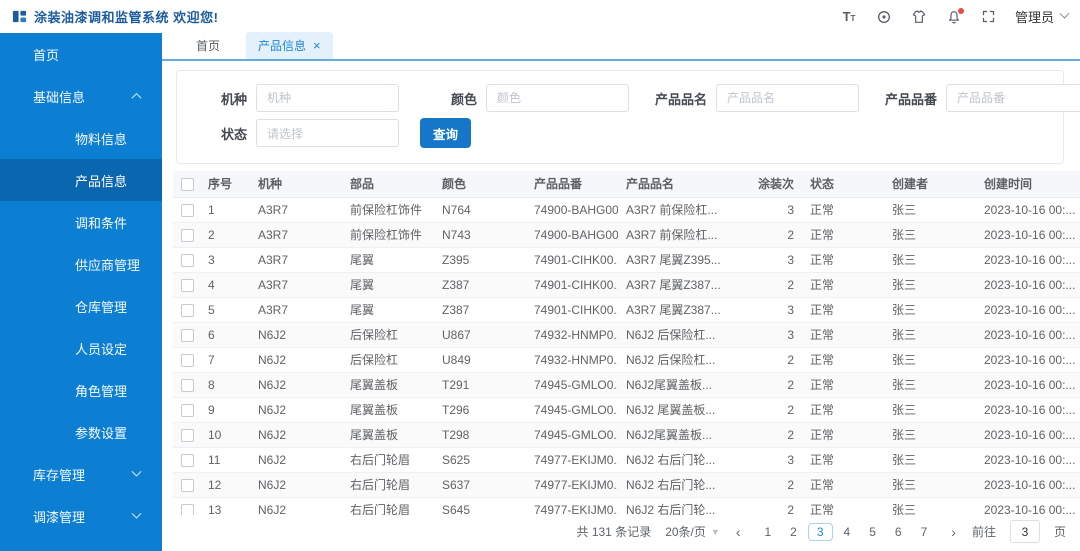  What do you see at coordinates (81, 180) in the screenshot?
I see `sidebar-item: 产品信息` at bounding box center [81, 180].